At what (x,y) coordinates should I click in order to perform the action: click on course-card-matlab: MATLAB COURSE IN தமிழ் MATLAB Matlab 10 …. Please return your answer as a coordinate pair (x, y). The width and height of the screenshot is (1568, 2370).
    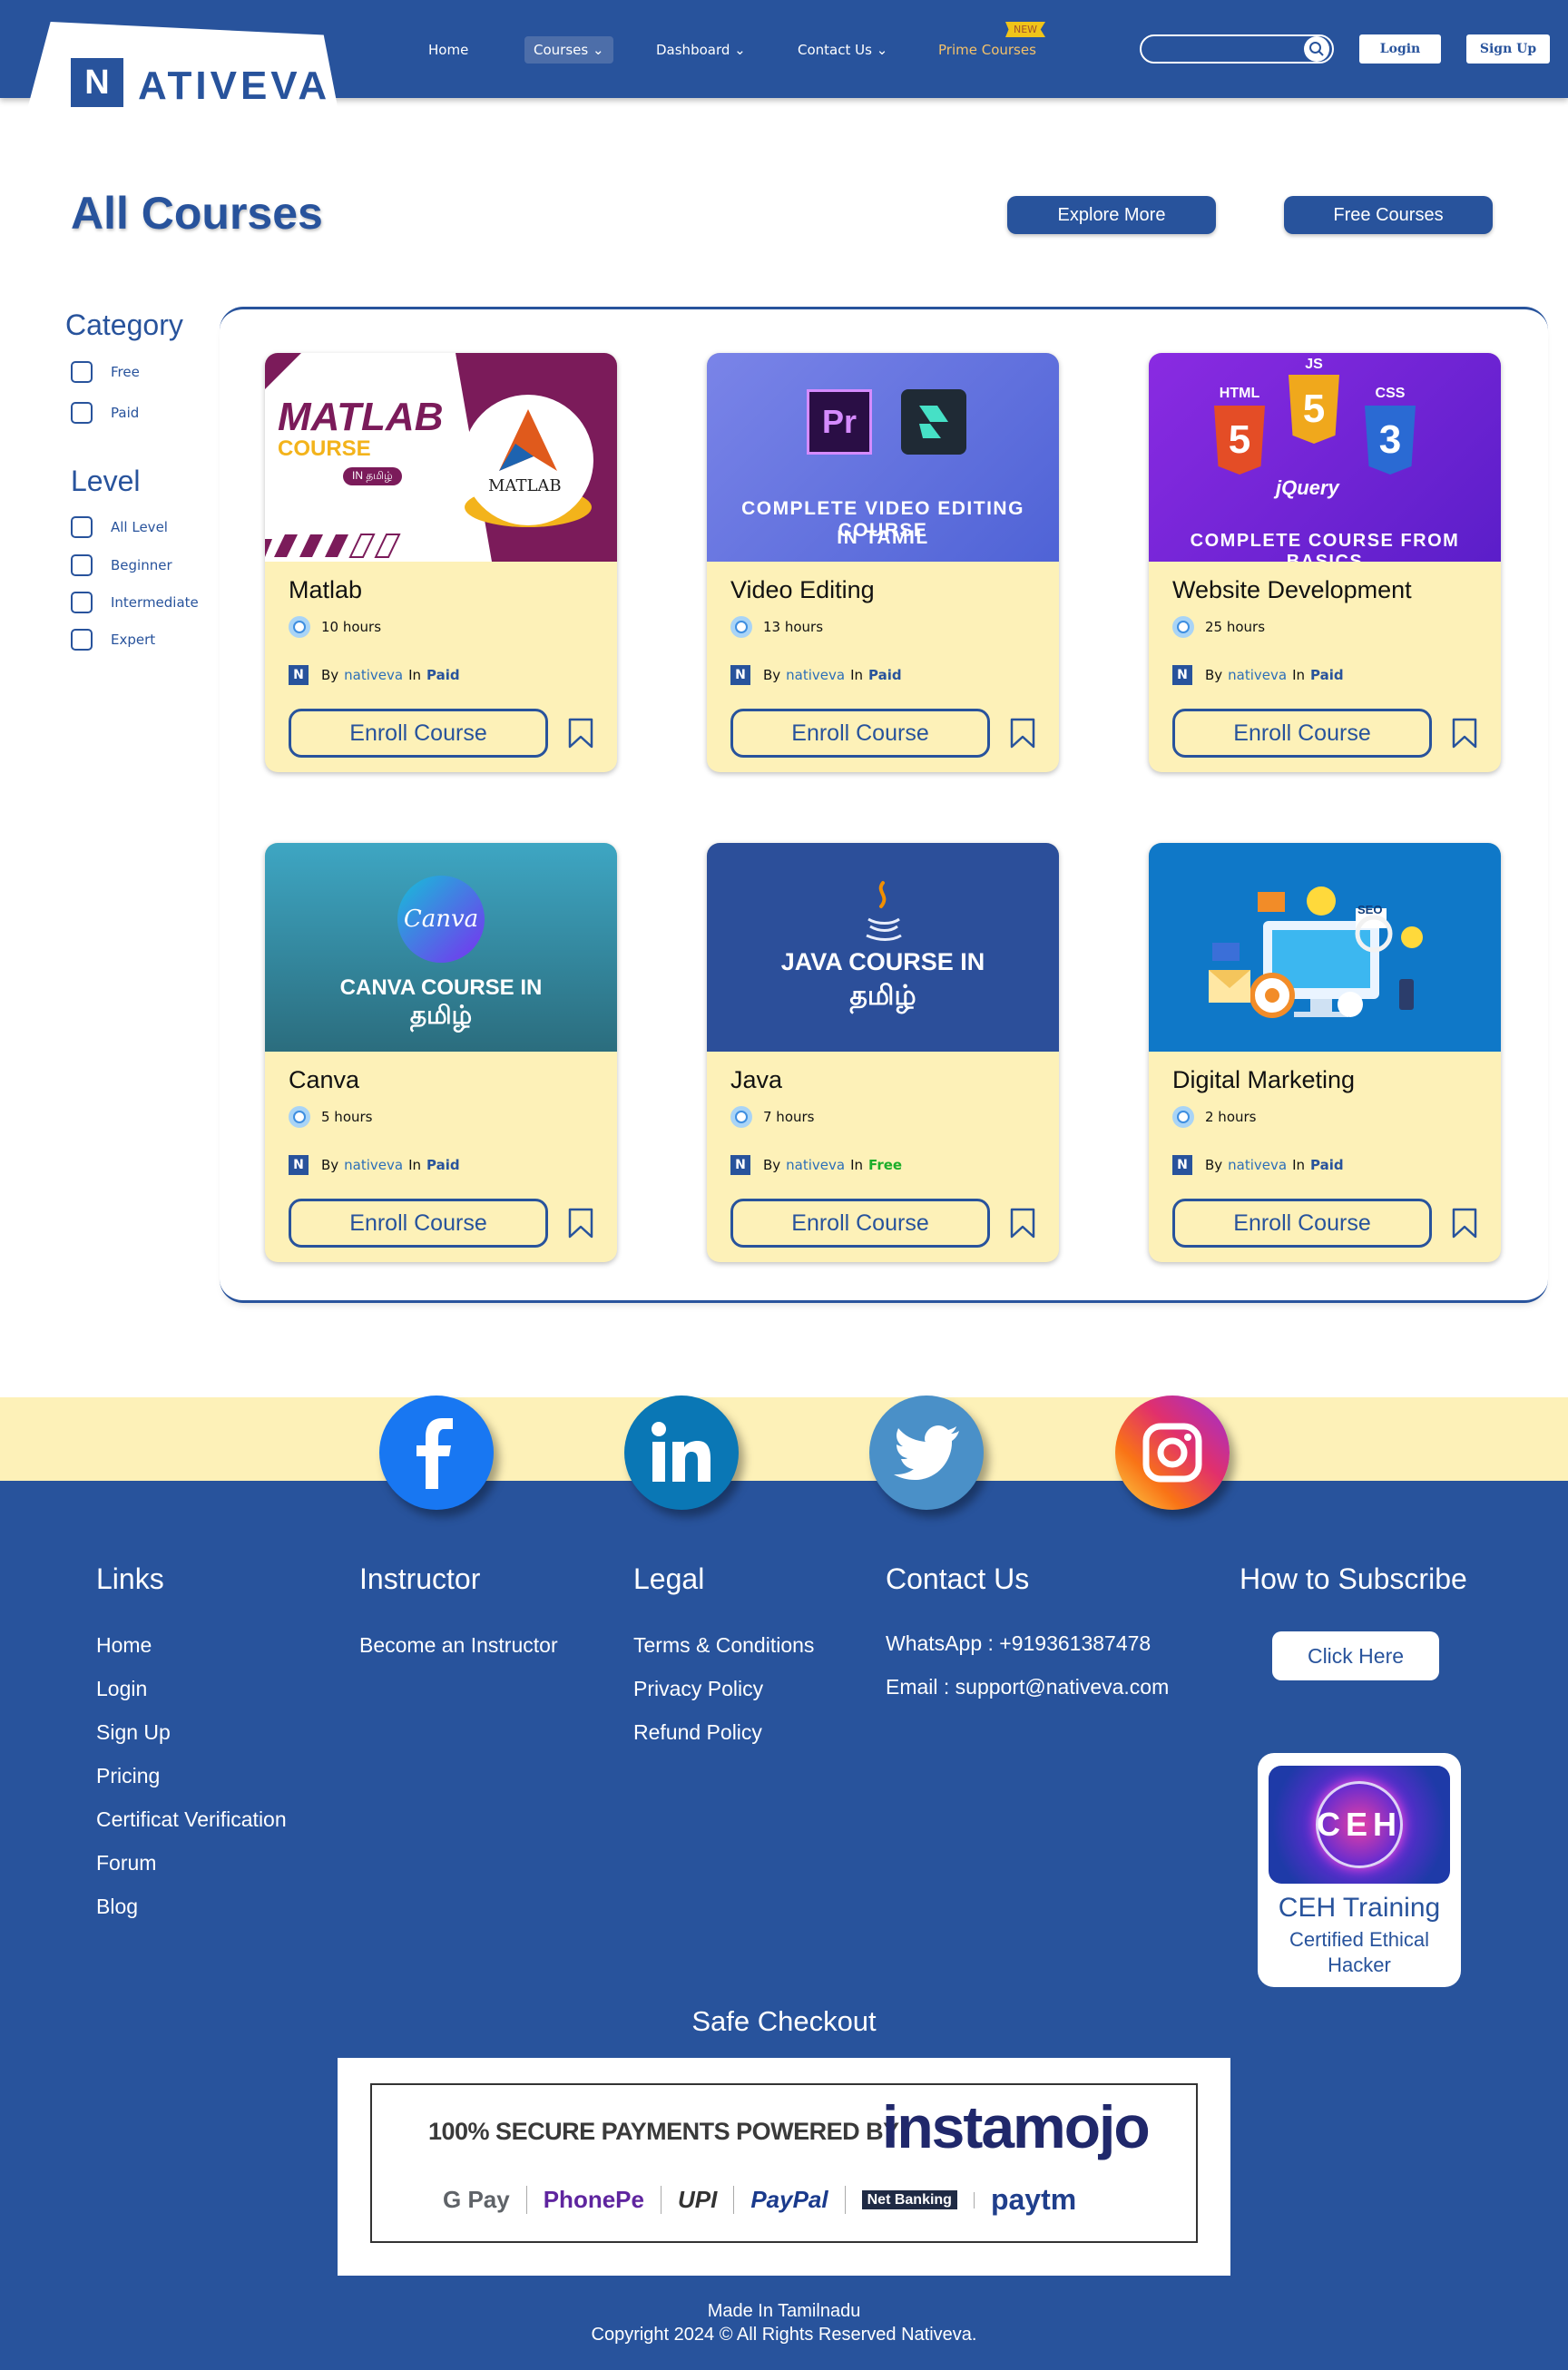
    Looking at the image, I should click on (441, 562).